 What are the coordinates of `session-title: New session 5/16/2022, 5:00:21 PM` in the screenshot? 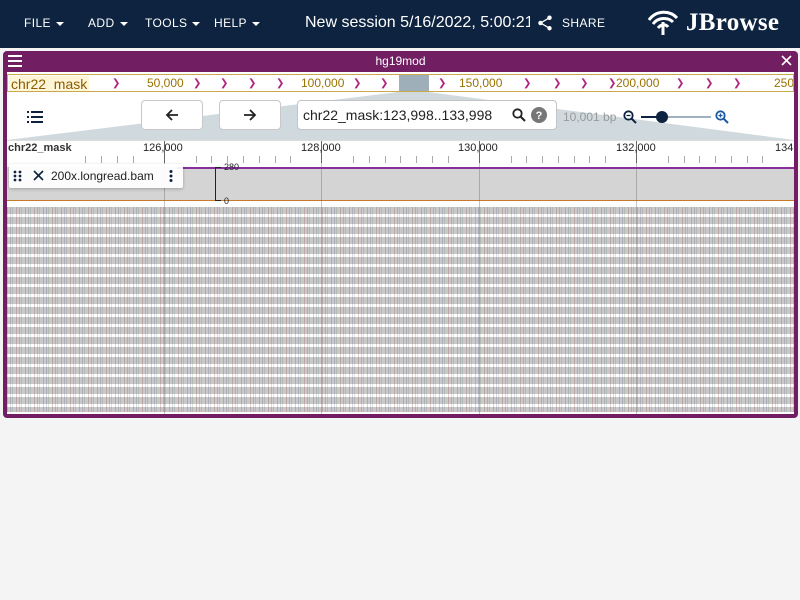 It's located at (417, 23).